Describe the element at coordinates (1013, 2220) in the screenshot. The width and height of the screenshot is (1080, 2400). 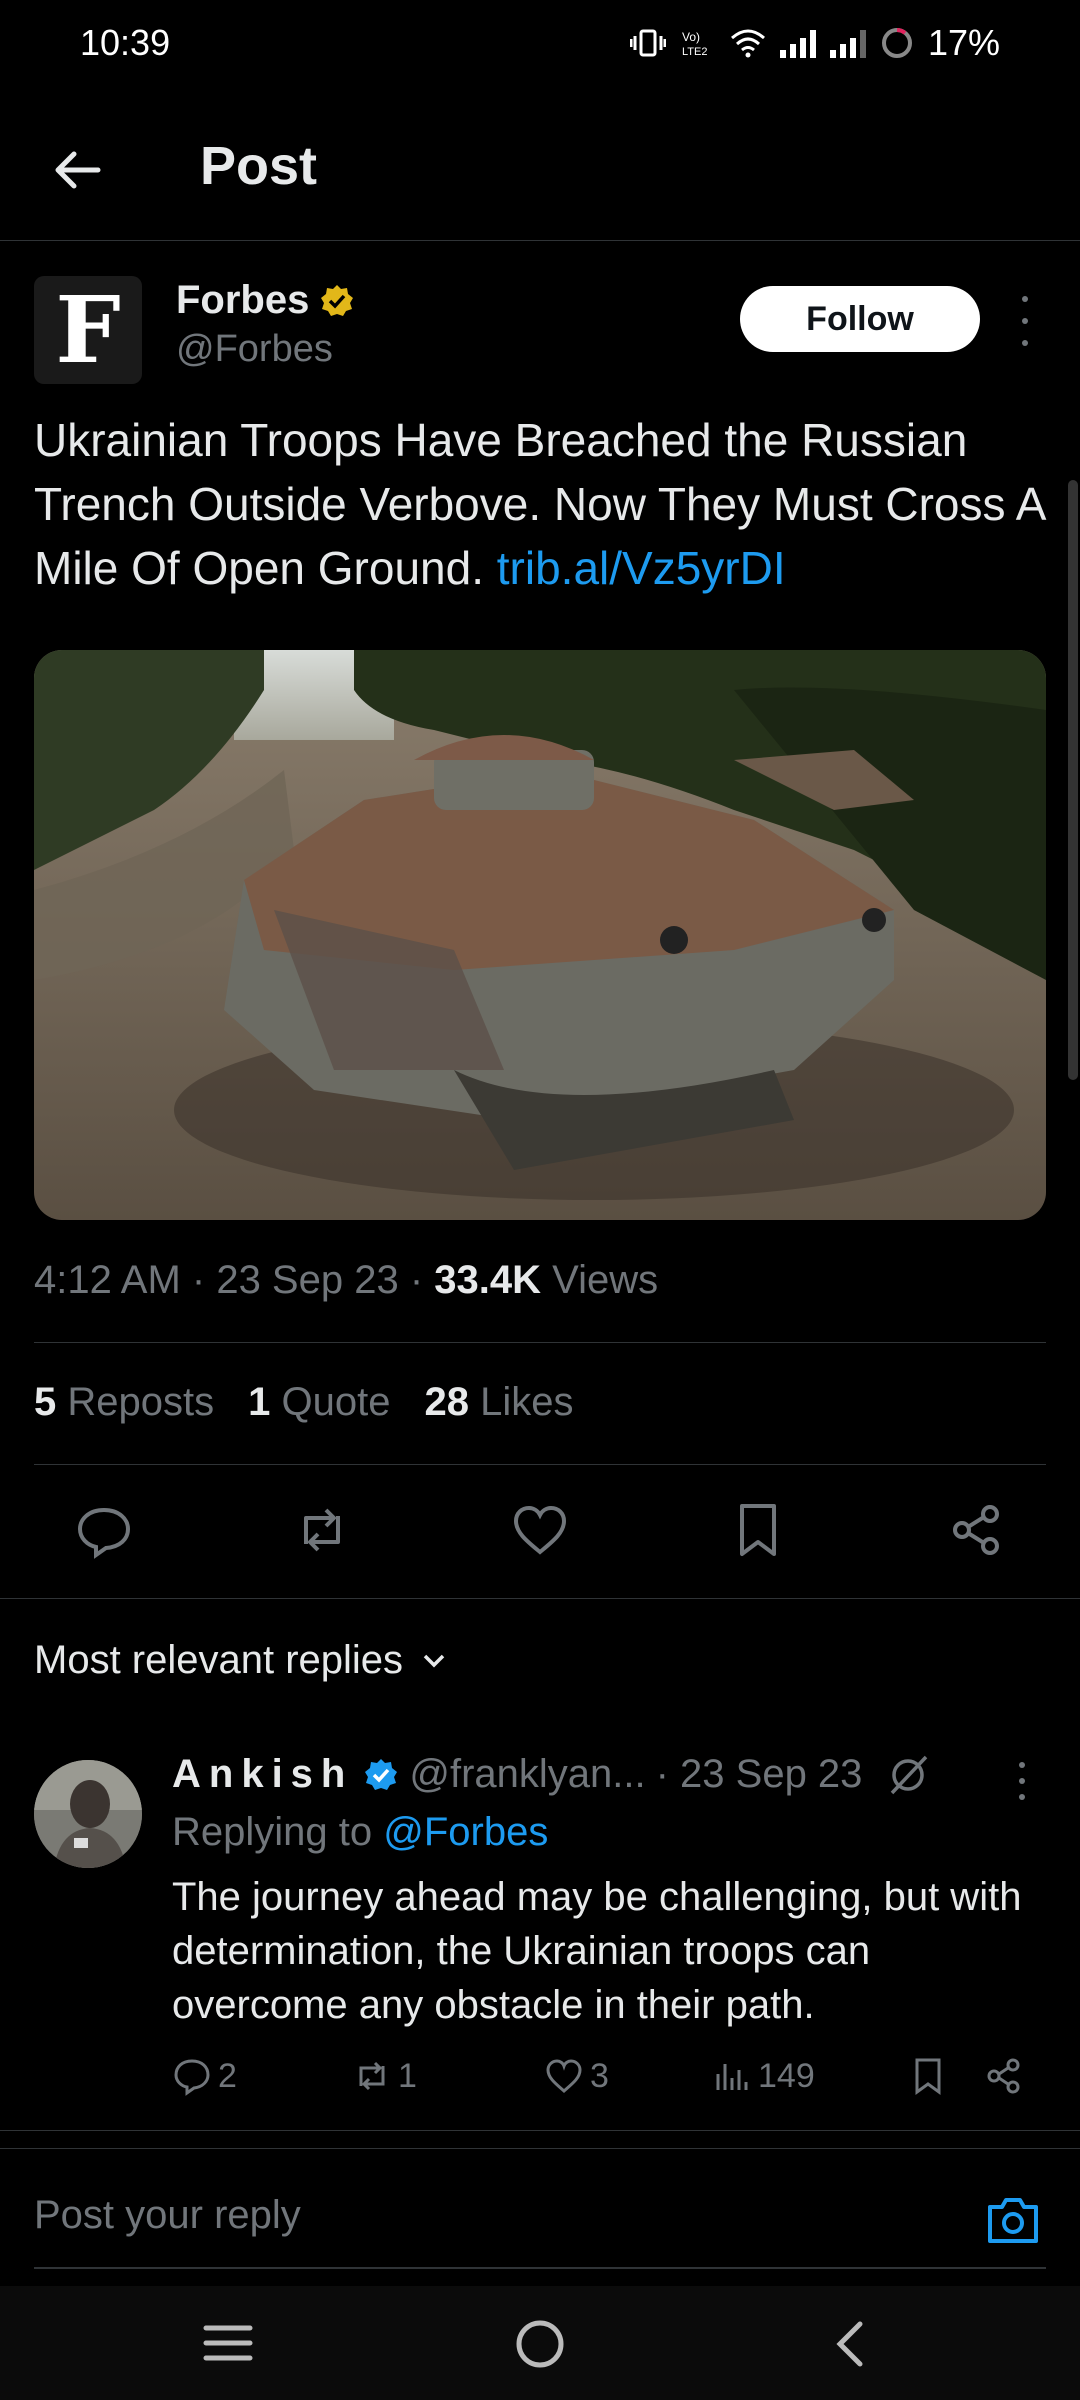
I see `camera-icon` at that location.